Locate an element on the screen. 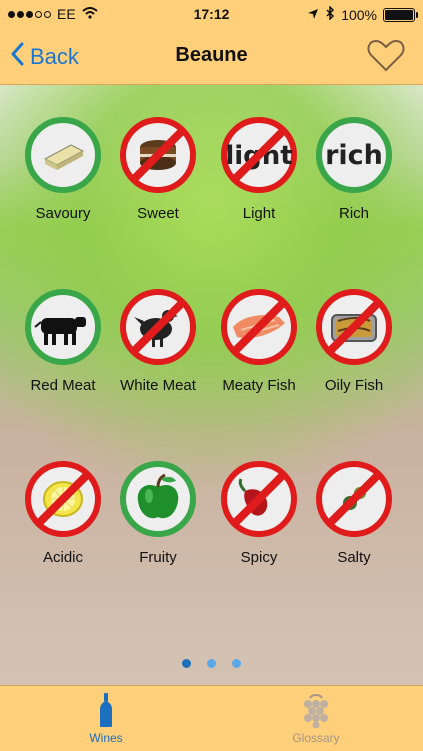 The width and height of the screenshot is (423, 751). chicken-icon is located at coordinates (158, 327).